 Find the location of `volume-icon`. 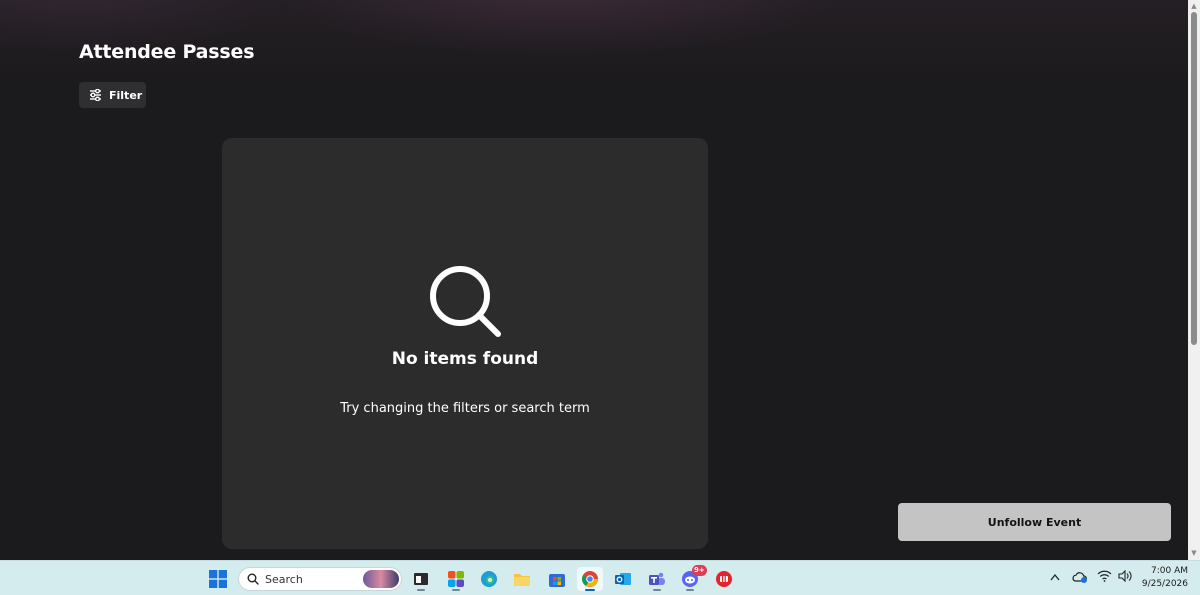

volume-icon is located at coordinates (1125, 576).